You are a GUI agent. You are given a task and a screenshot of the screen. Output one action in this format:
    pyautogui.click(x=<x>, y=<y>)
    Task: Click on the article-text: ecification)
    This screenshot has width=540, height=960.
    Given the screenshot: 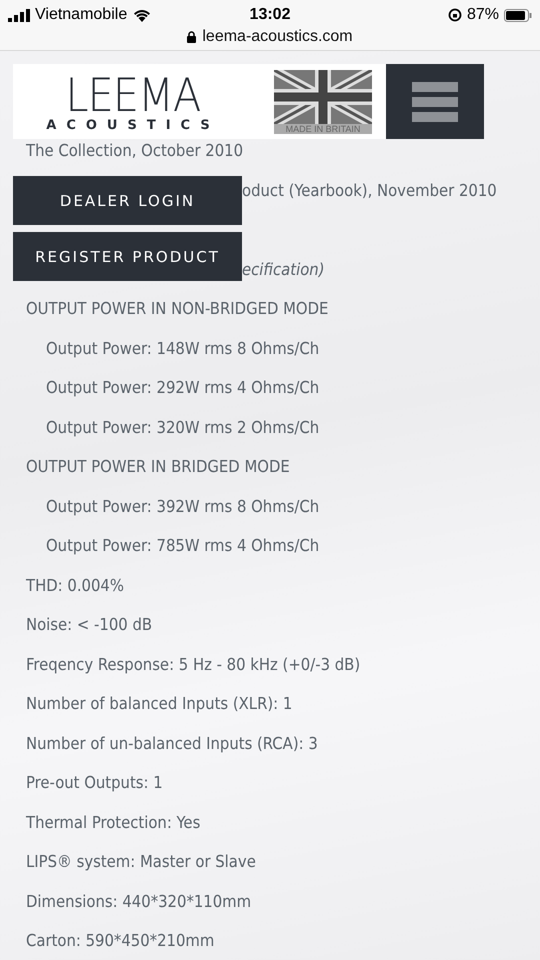 What is the action you would take?
    pyautogui.click(x=283, y=269)
    